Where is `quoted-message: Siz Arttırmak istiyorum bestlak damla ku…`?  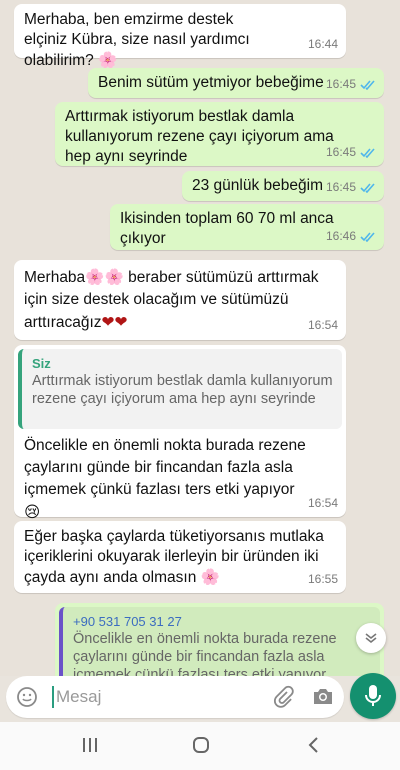
quoted-message: Siz Arttırmak istiyorum bestlak damla ku… is located at coordinates (180, 389).